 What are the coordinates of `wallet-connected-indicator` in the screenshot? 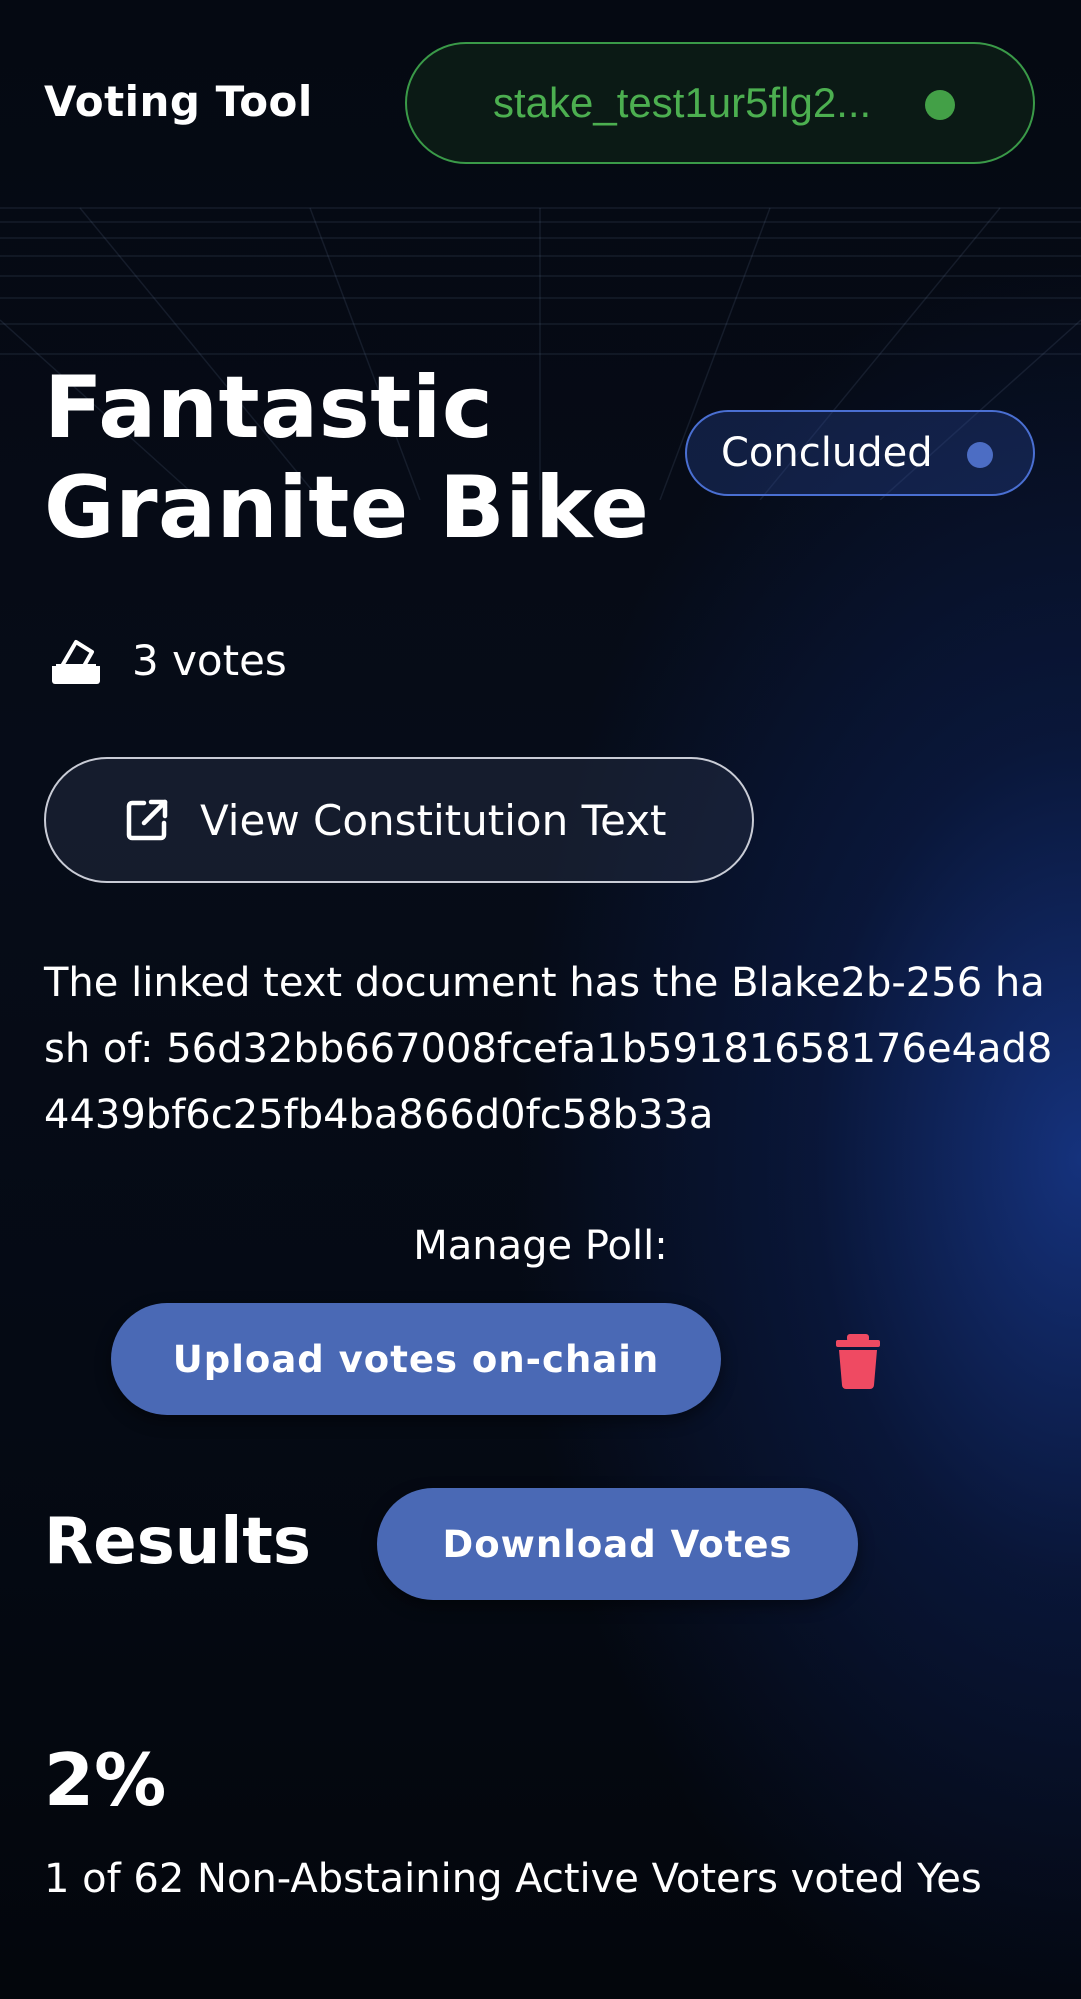 It's located at (940, 105).